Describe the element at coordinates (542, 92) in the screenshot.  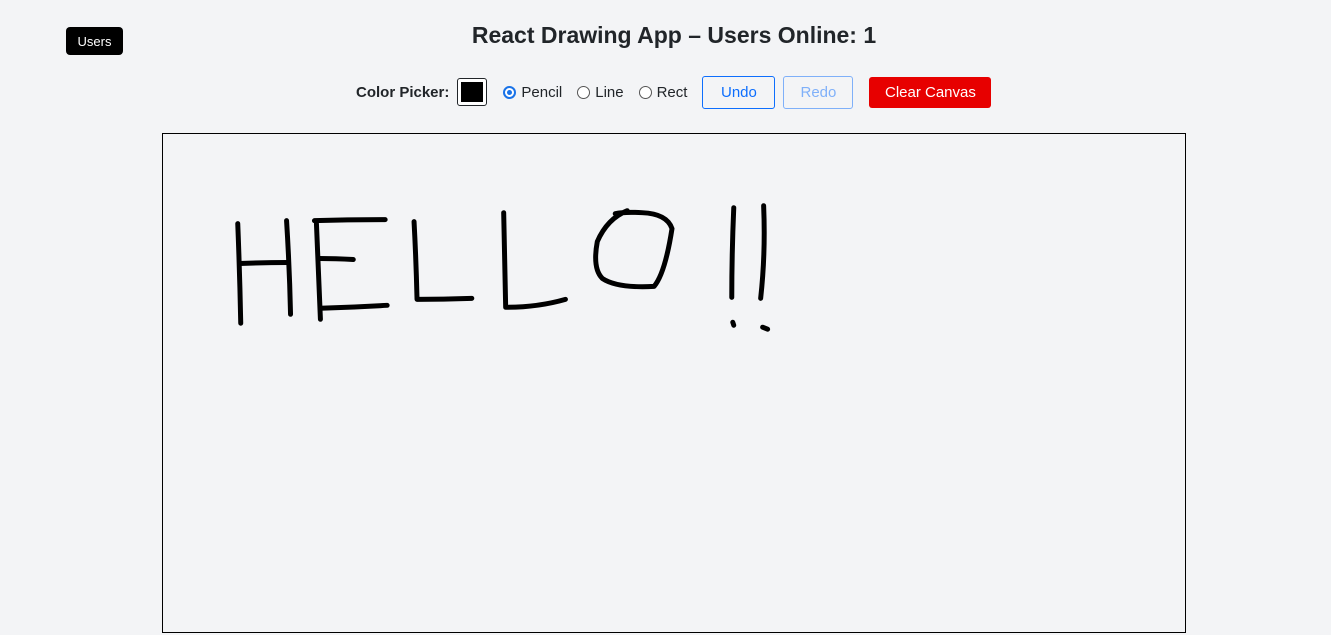
I see `tool-label-pencil: Pencil` at that location.